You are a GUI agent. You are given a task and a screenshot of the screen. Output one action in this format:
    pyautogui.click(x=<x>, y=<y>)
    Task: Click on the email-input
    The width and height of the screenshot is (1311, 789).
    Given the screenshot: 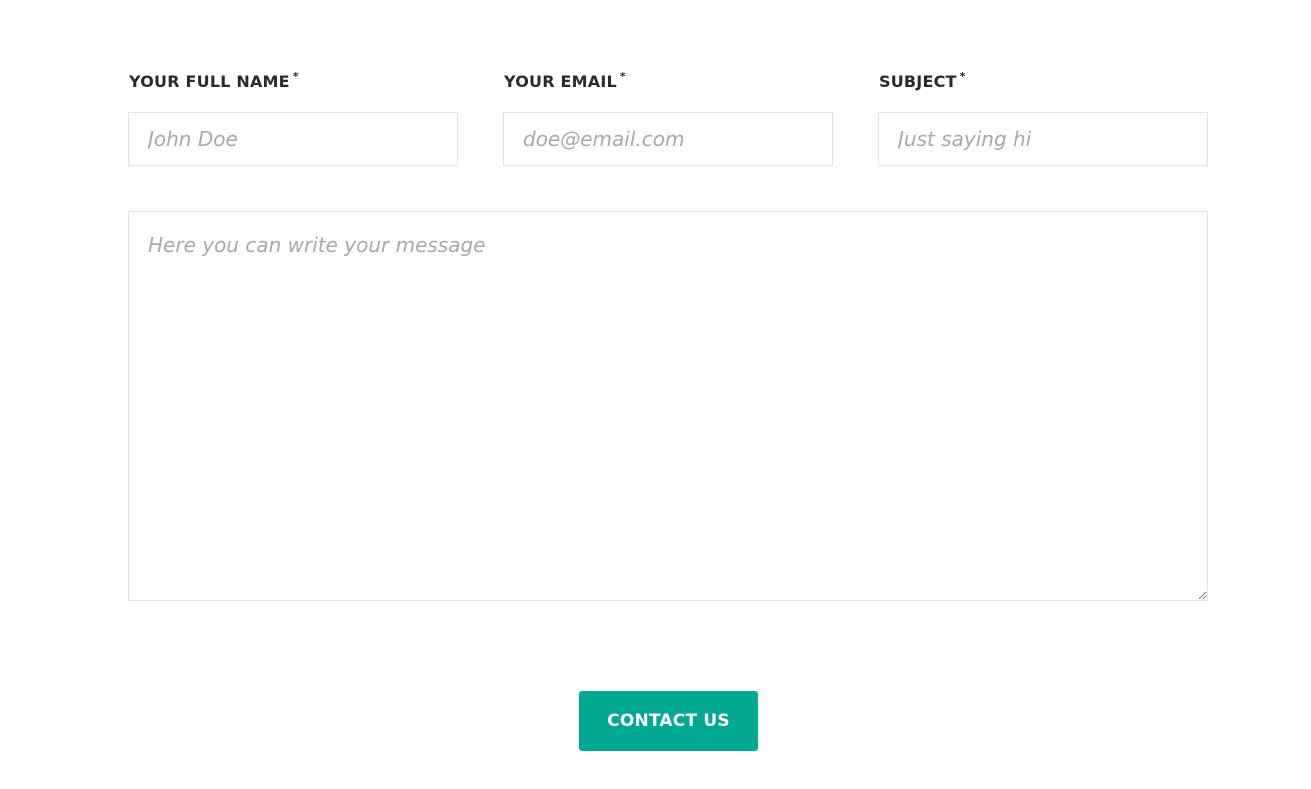 What is the action you would take?
    pyautogui.click(x=668, y=139)
    